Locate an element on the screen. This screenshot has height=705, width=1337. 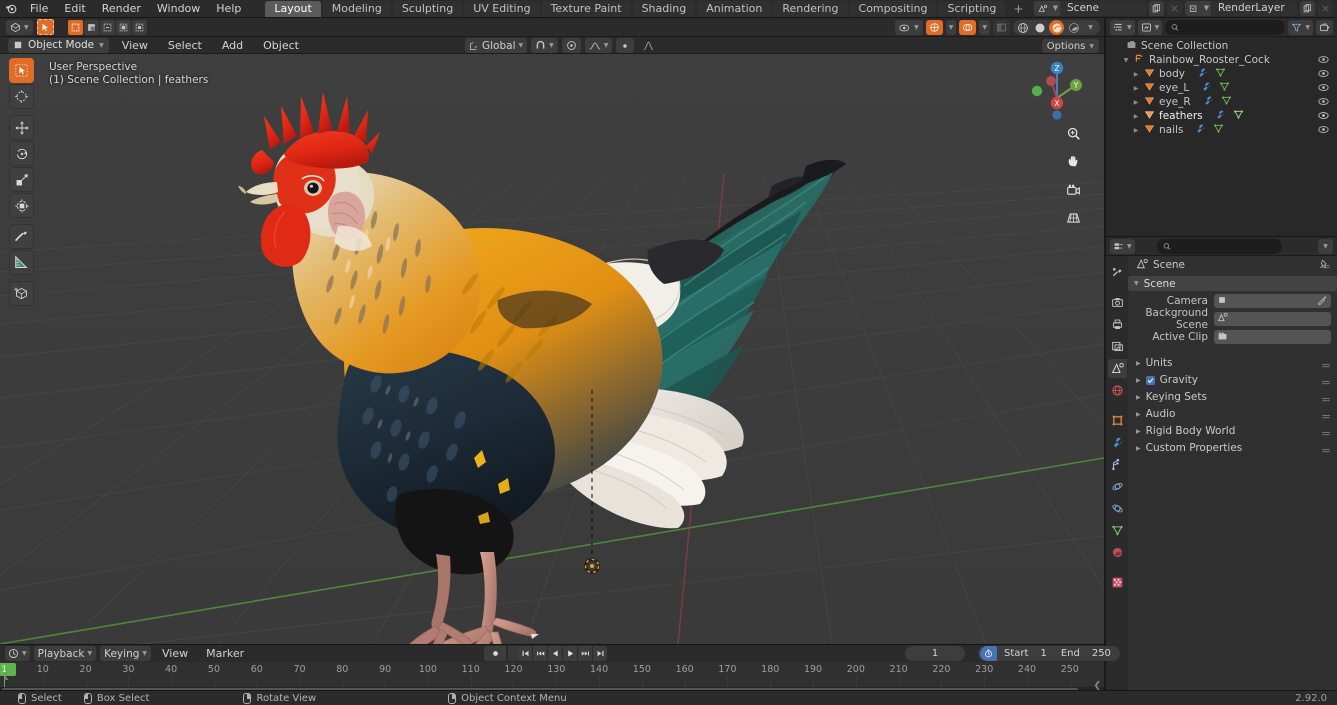
shading-material-button is located at coordinates (1056, 27).